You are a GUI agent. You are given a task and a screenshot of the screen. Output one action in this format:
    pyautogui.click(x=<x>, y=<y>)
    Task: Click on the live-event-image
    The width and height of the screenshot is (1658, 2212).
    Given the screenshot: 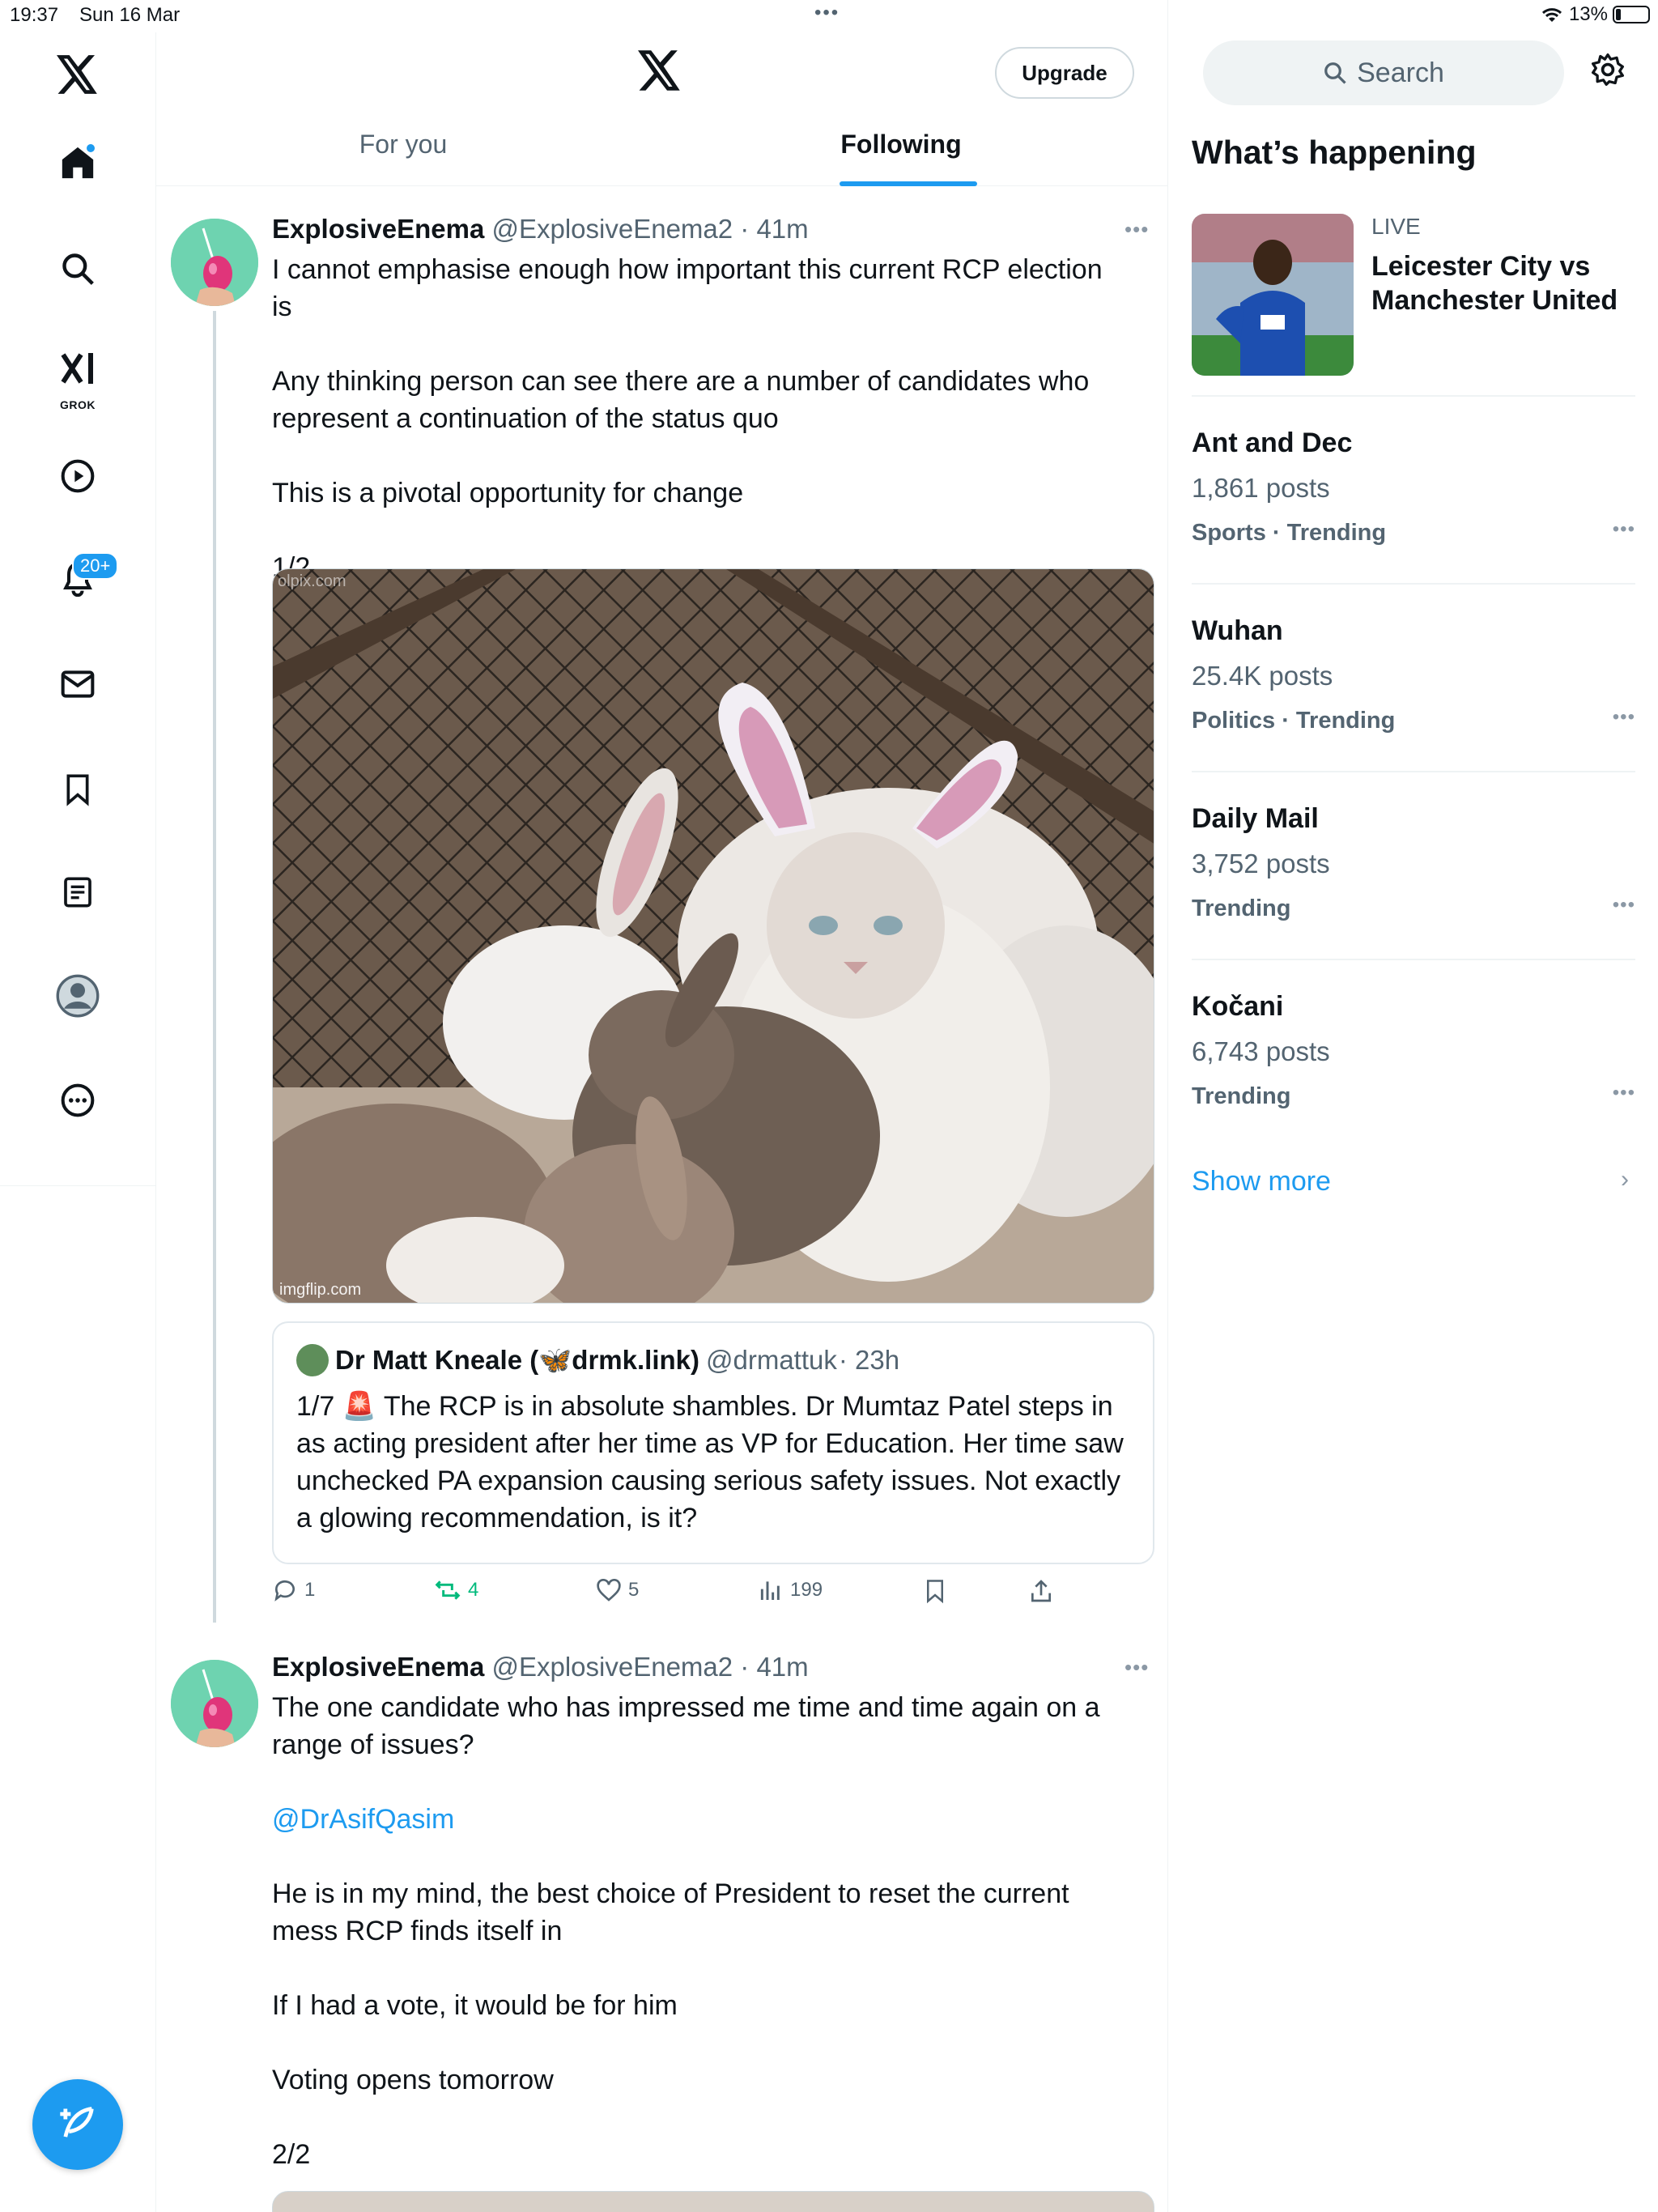 What is the action you would take?
    pyautogui.click(x=1273, y=295)
    